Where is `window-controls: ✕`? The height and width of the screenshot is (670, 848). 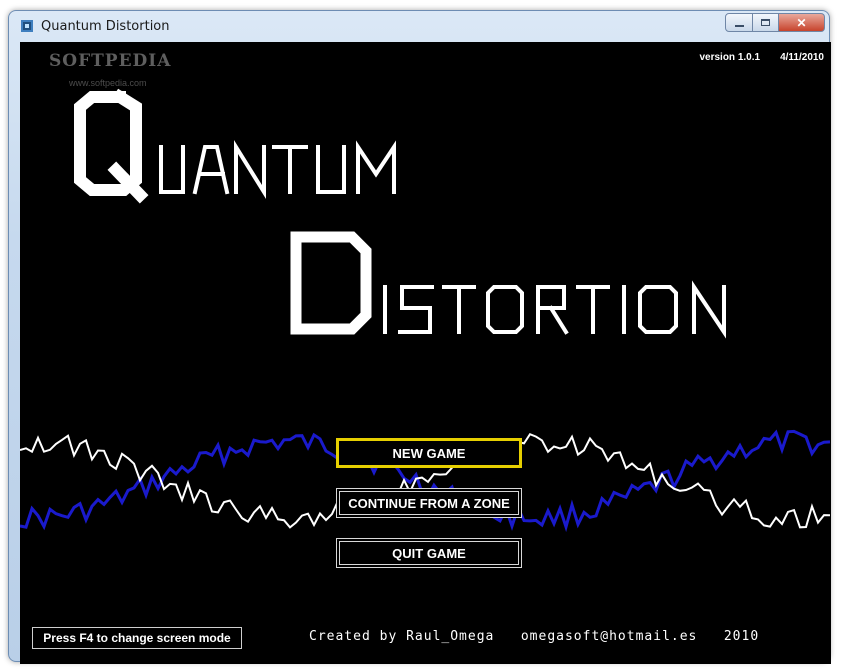
window-controls: ✕ is located at coordinates (775, 23).